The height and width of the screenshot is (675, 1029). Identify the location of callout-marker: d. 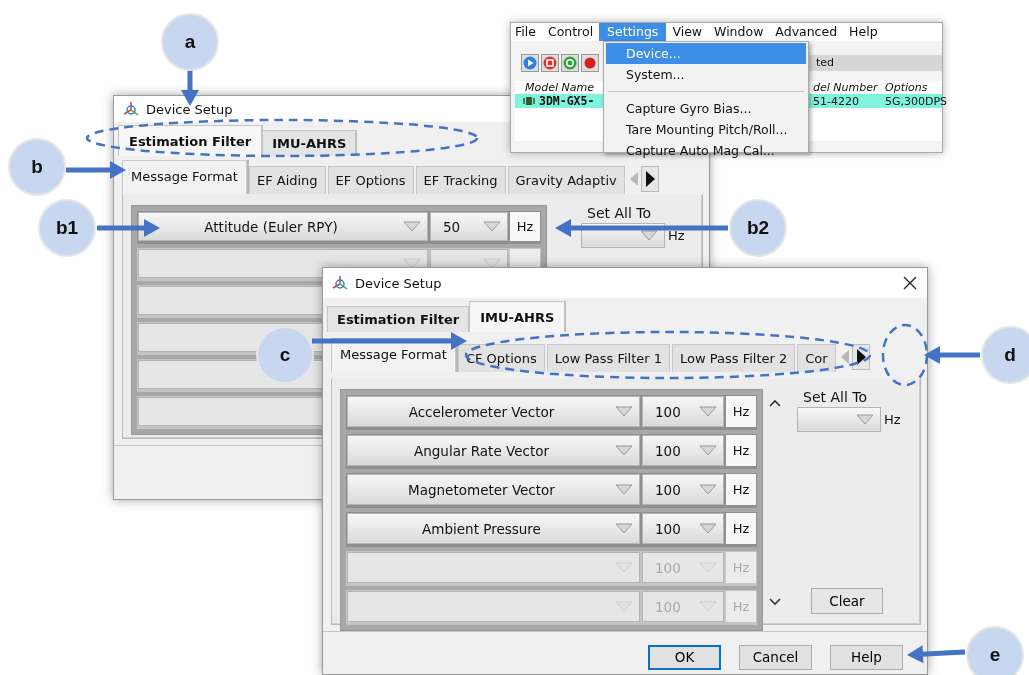
(1005, 355).